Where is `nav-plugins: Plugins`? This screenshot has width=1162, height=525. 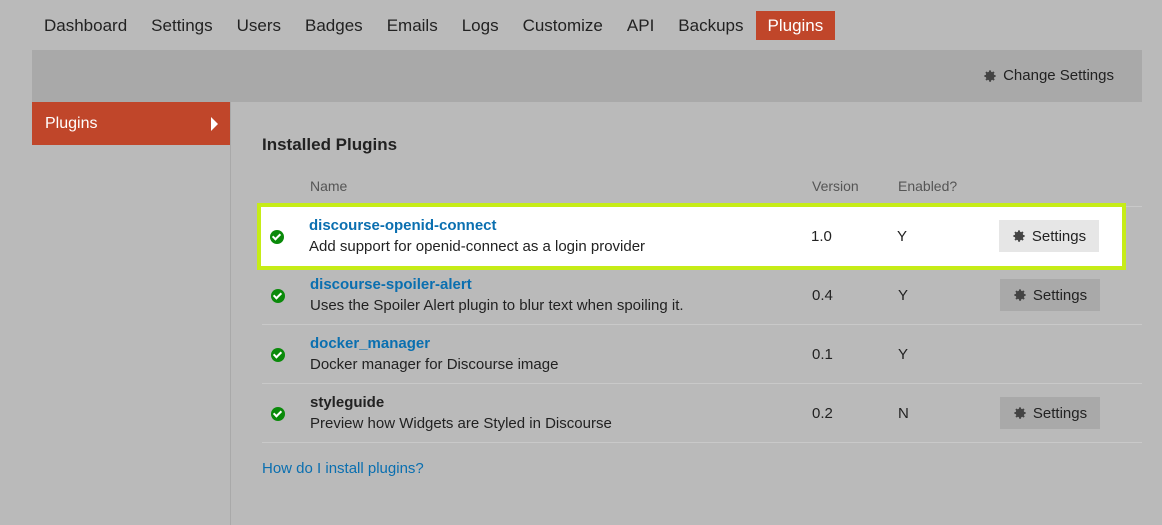 nav-plugins: Plugins is located at coordinates (795, 25).